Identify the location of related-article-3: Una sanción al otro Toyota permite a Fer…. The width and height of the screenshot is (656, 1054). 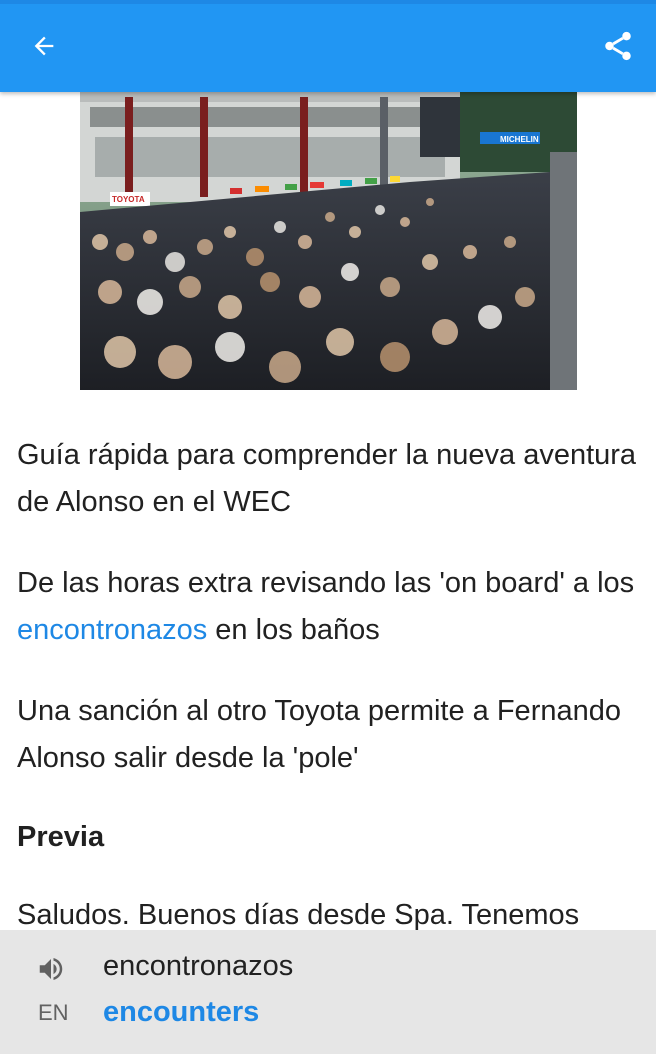
(329, 735).